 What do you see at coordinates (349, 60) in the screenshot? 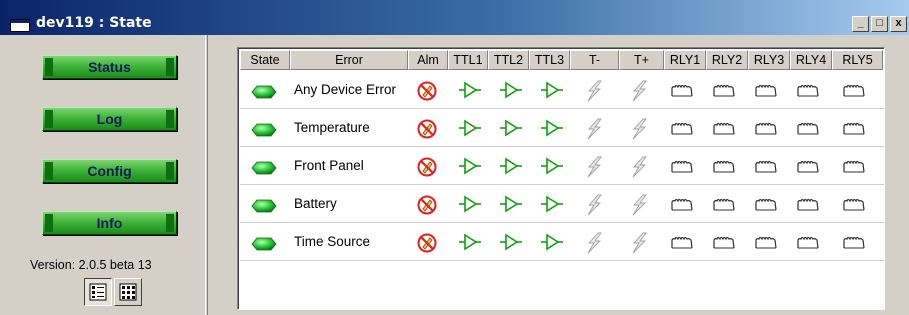
I see `column-header-error: Error` at bounding box center [349, 60].